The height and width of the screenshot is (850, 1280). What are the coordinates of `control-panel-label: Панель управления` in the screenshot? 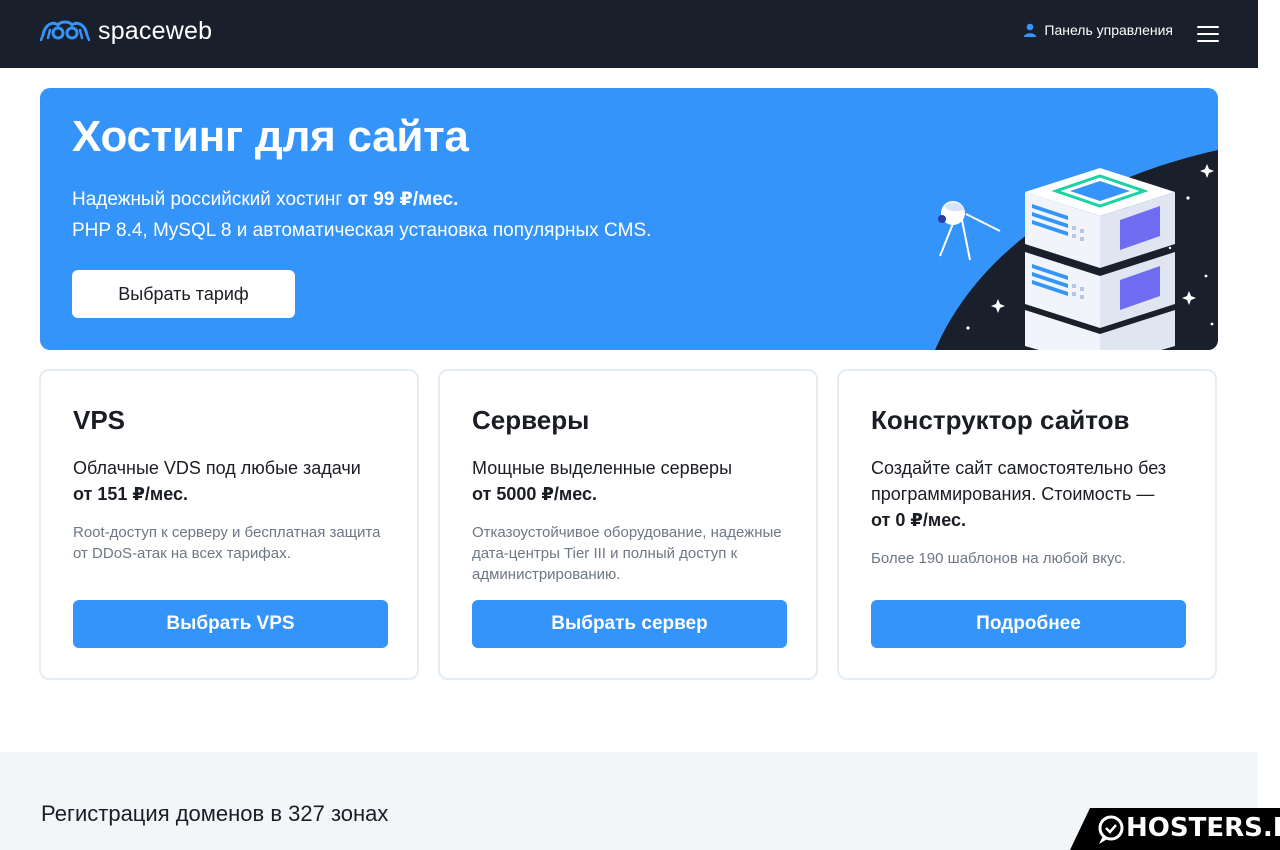 It's located at (1108, 30).